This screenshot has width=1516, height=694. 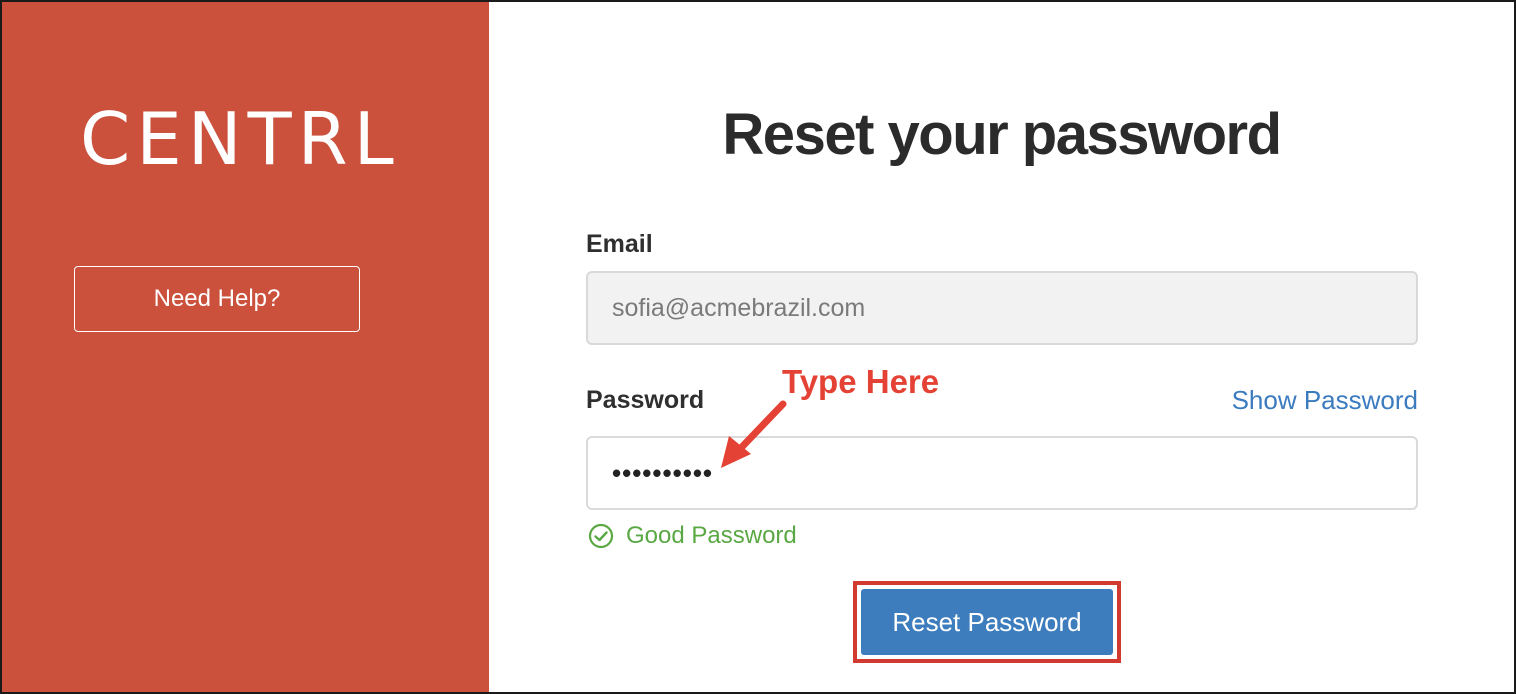 I want to click on email-label: Email, so click(x=619, y=244).